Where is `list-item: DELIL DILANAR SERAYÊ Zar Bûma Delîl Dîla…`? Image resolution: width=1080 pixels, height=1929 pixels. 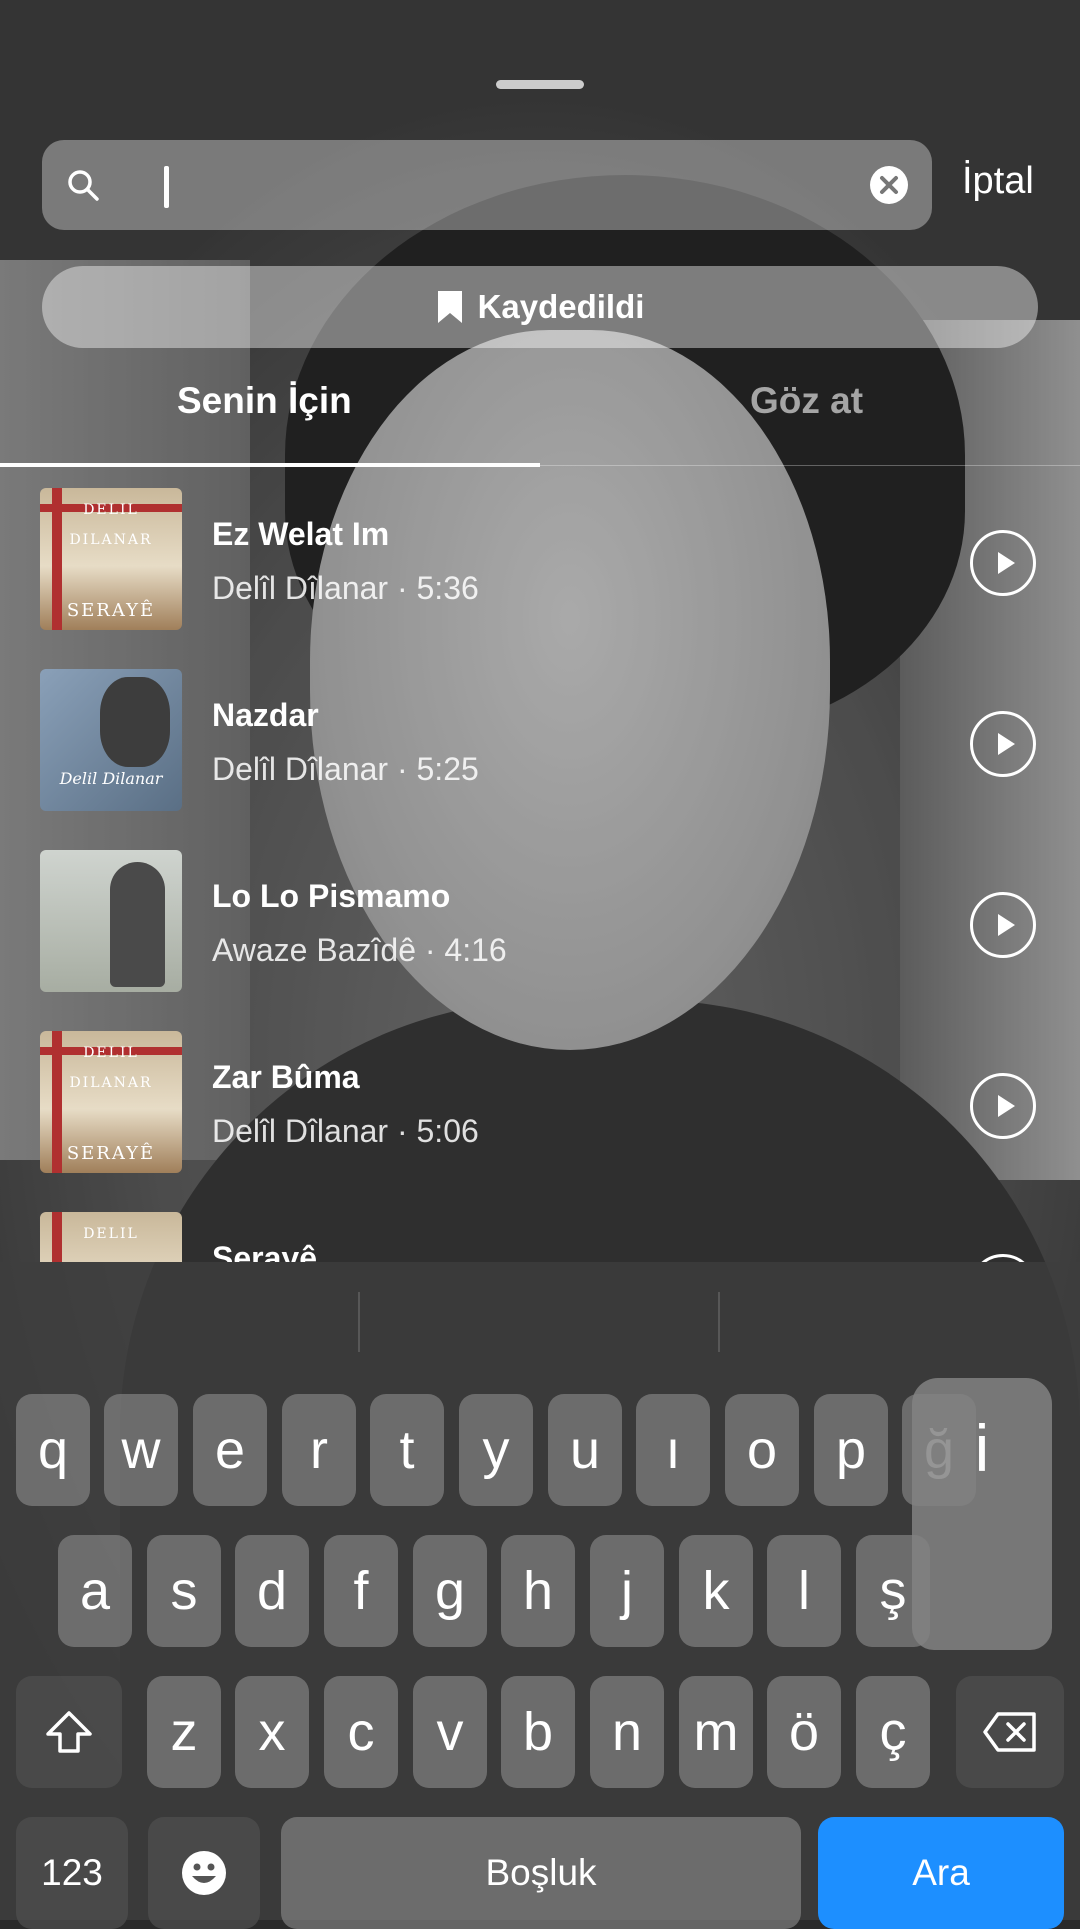
list-item: DELIL DILANAR SERAYÊ Zar Bûma Delîl Dîla… is located at coordinates (540, 1106).